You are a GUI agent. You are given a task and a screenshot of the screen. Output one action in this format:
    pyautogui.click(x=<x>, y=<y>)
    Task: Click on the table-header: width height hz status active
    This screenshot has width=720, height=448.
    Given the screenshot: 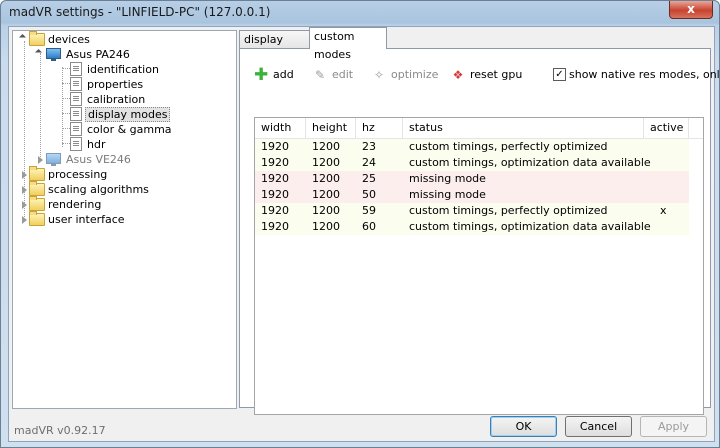 What is the action you would take?
    pyautogui.click(x=479, y=128)
    